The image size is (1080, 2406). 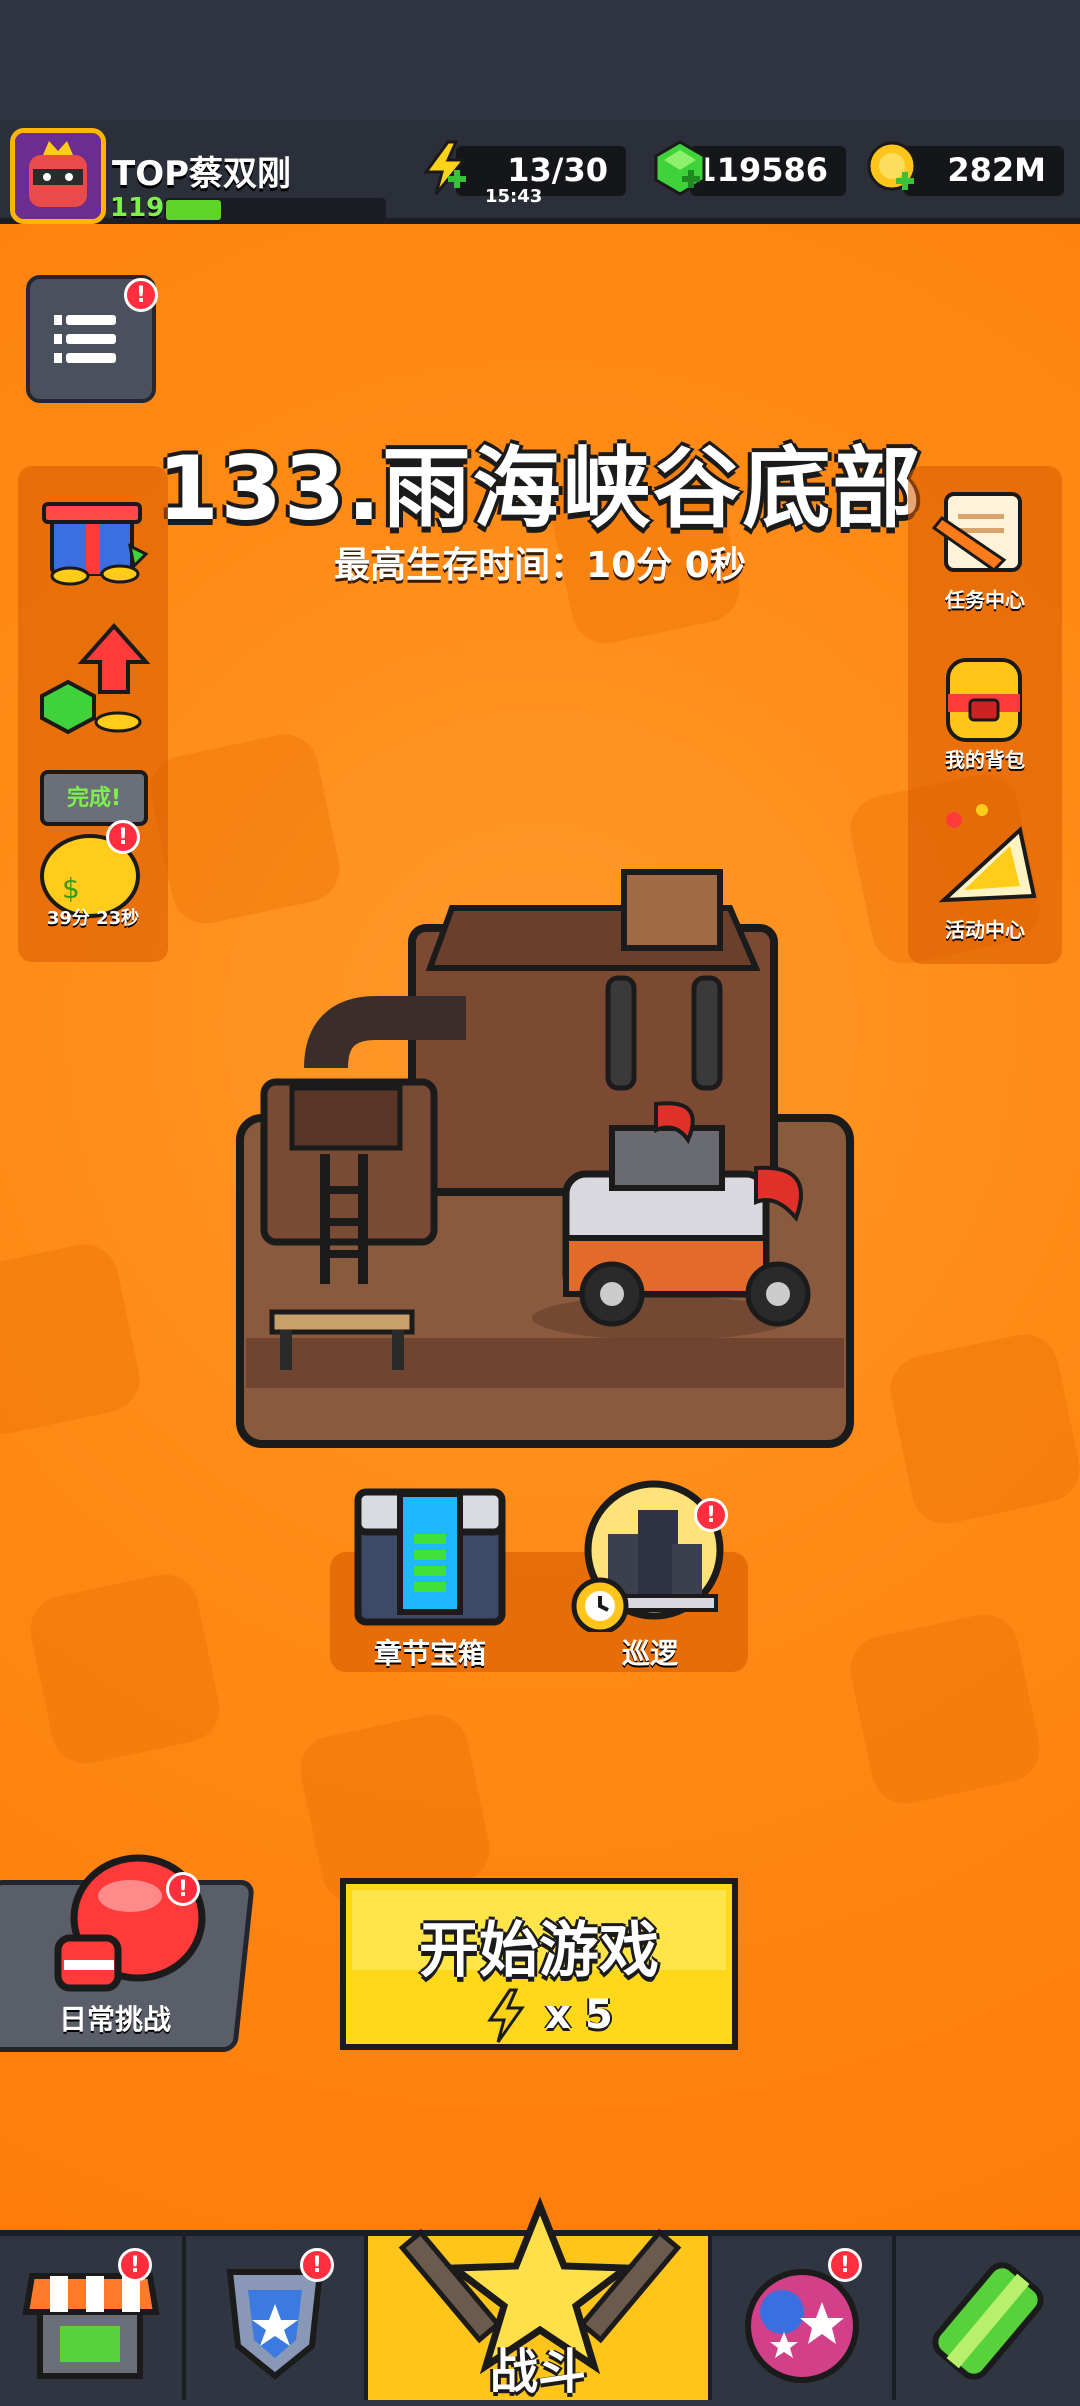 What do you see at coordinates (514, 196) in the screenshot?
I see `energy-timer: 15:43` at bounding box center [514, 196].